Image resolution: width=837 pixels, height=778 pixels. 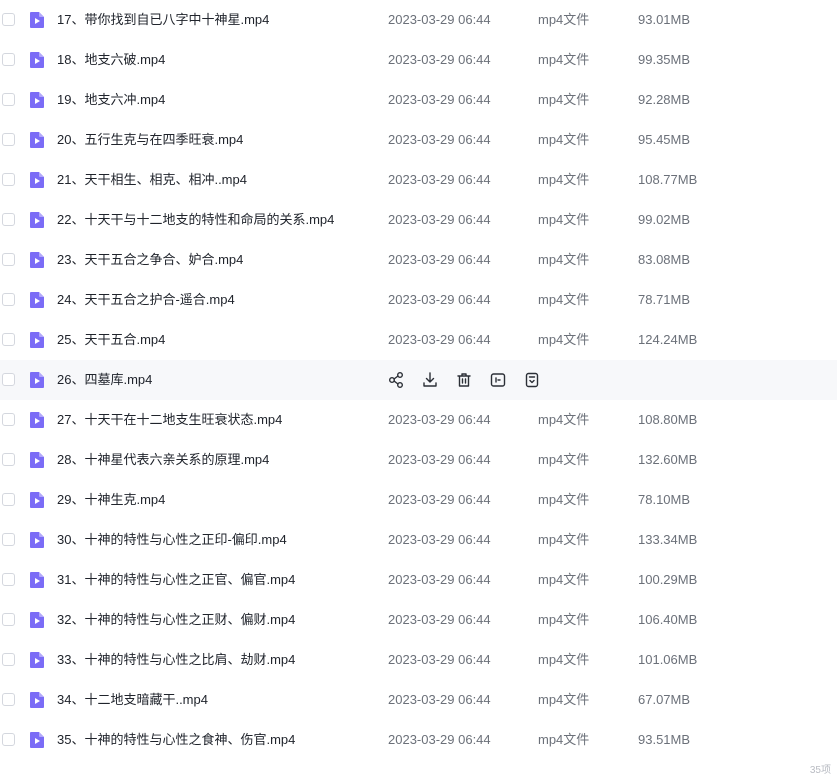 I want to click on file-size: 106.40MB, so click(x=668, y=619).